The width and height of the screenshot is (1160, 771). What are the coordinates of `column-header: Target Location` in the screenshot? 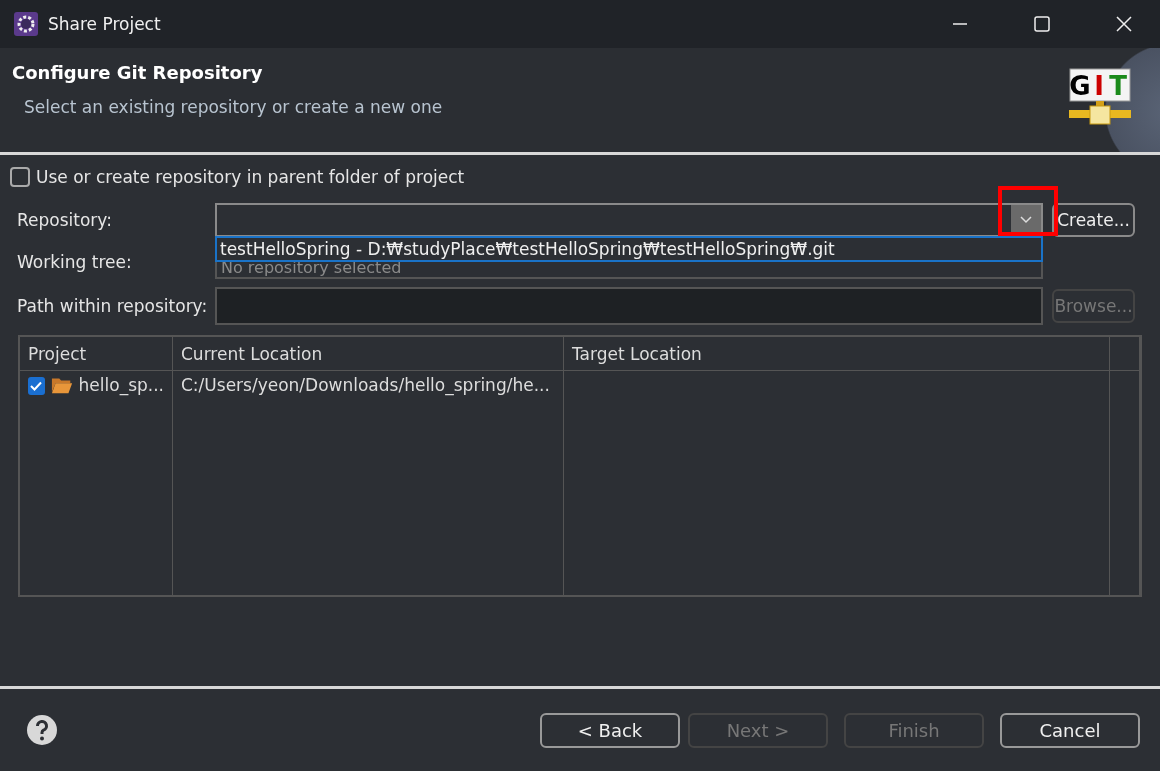 It's located at (837, 354).